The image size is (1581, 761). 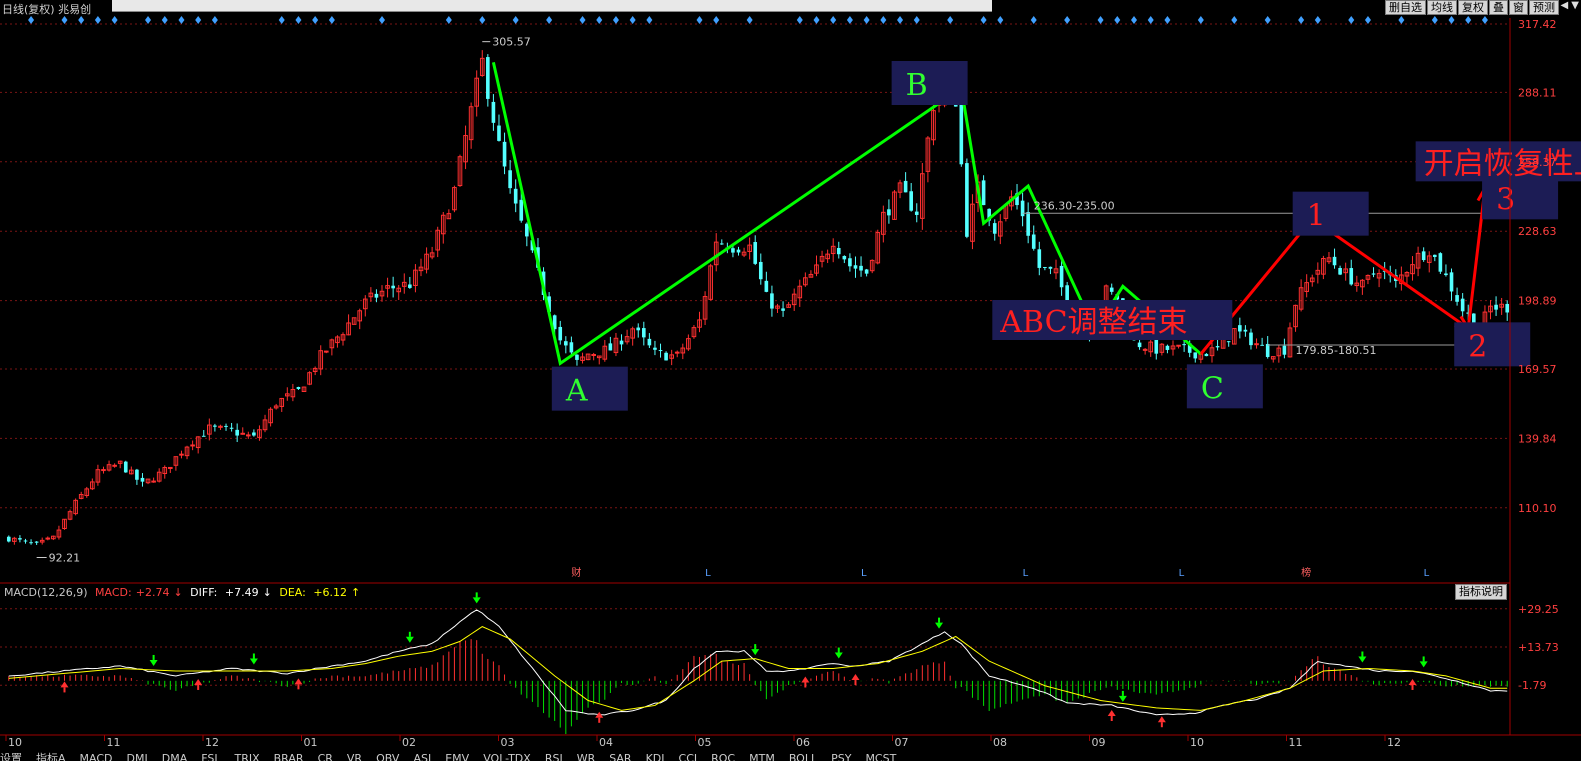 I want to click on right-tab: 复权, so click(x=1473, y=7).